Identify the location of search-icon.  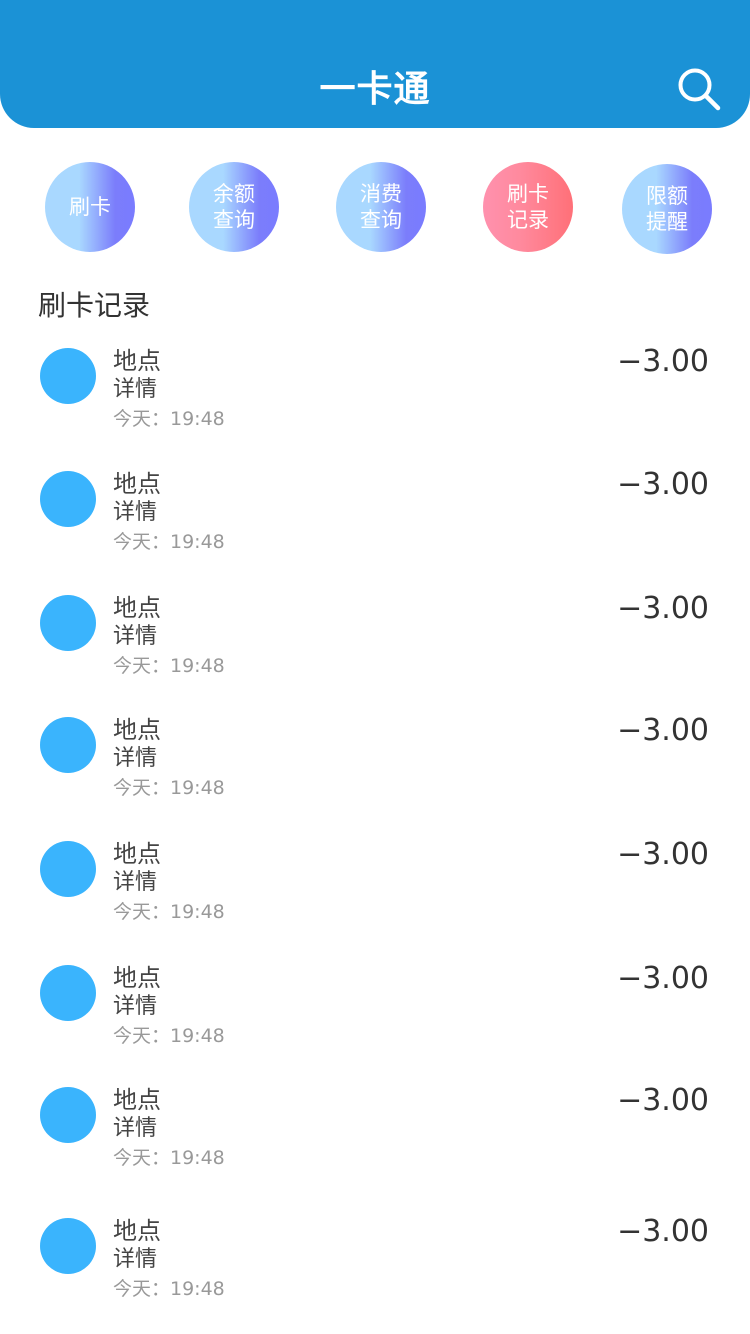
(700, 90).